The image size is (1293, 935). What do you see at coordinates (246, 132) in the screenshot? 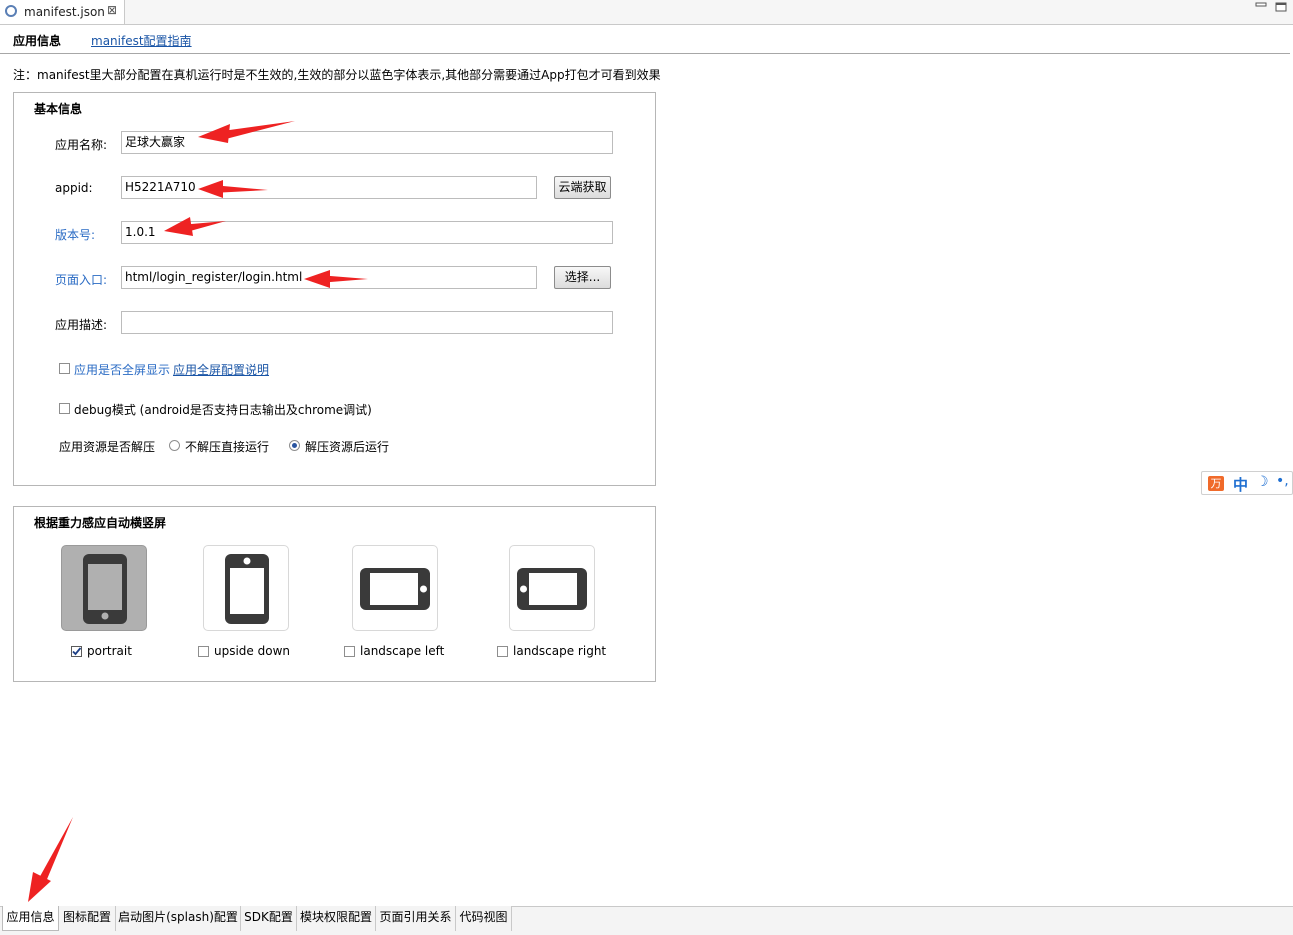
I see `arrow-app-name` at bounding box center [246, 132].